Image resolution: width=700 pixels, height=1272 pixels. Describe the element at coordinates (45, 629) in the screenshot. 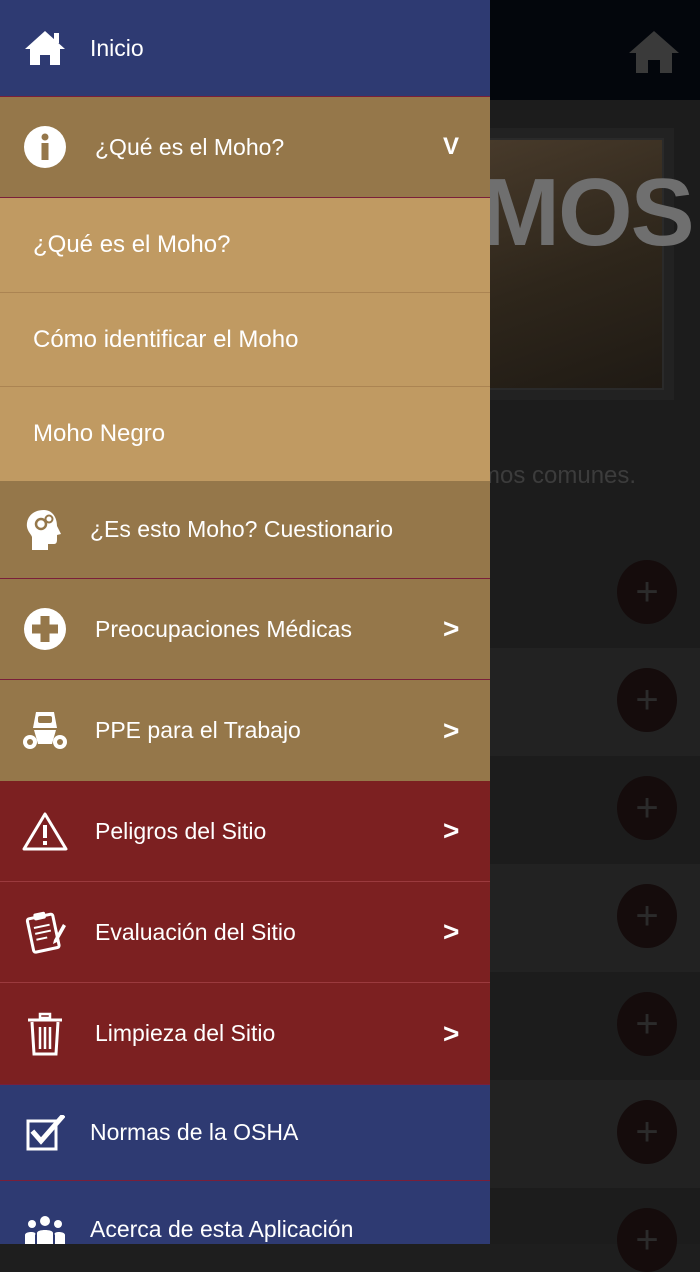

I see `medical-cross-icon` at that location.